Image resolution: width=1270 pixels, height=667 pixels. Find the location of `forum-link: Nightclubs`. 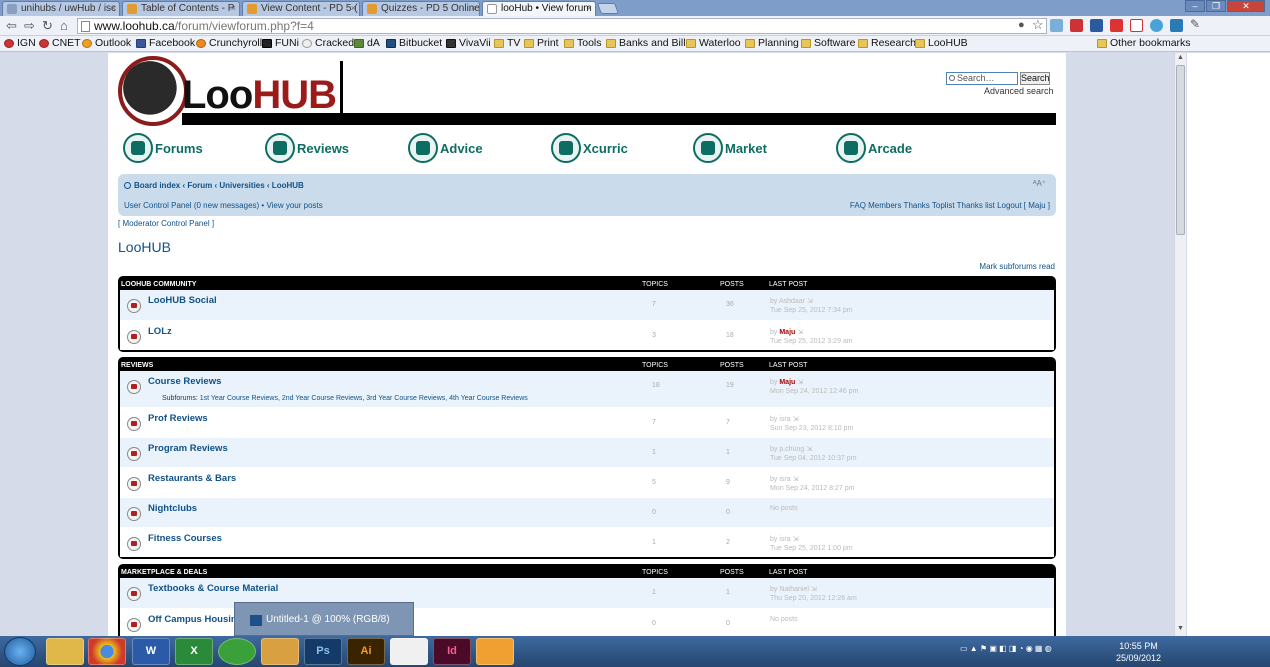

forum-link: Nightclubs is located at coordinates (172, 508).